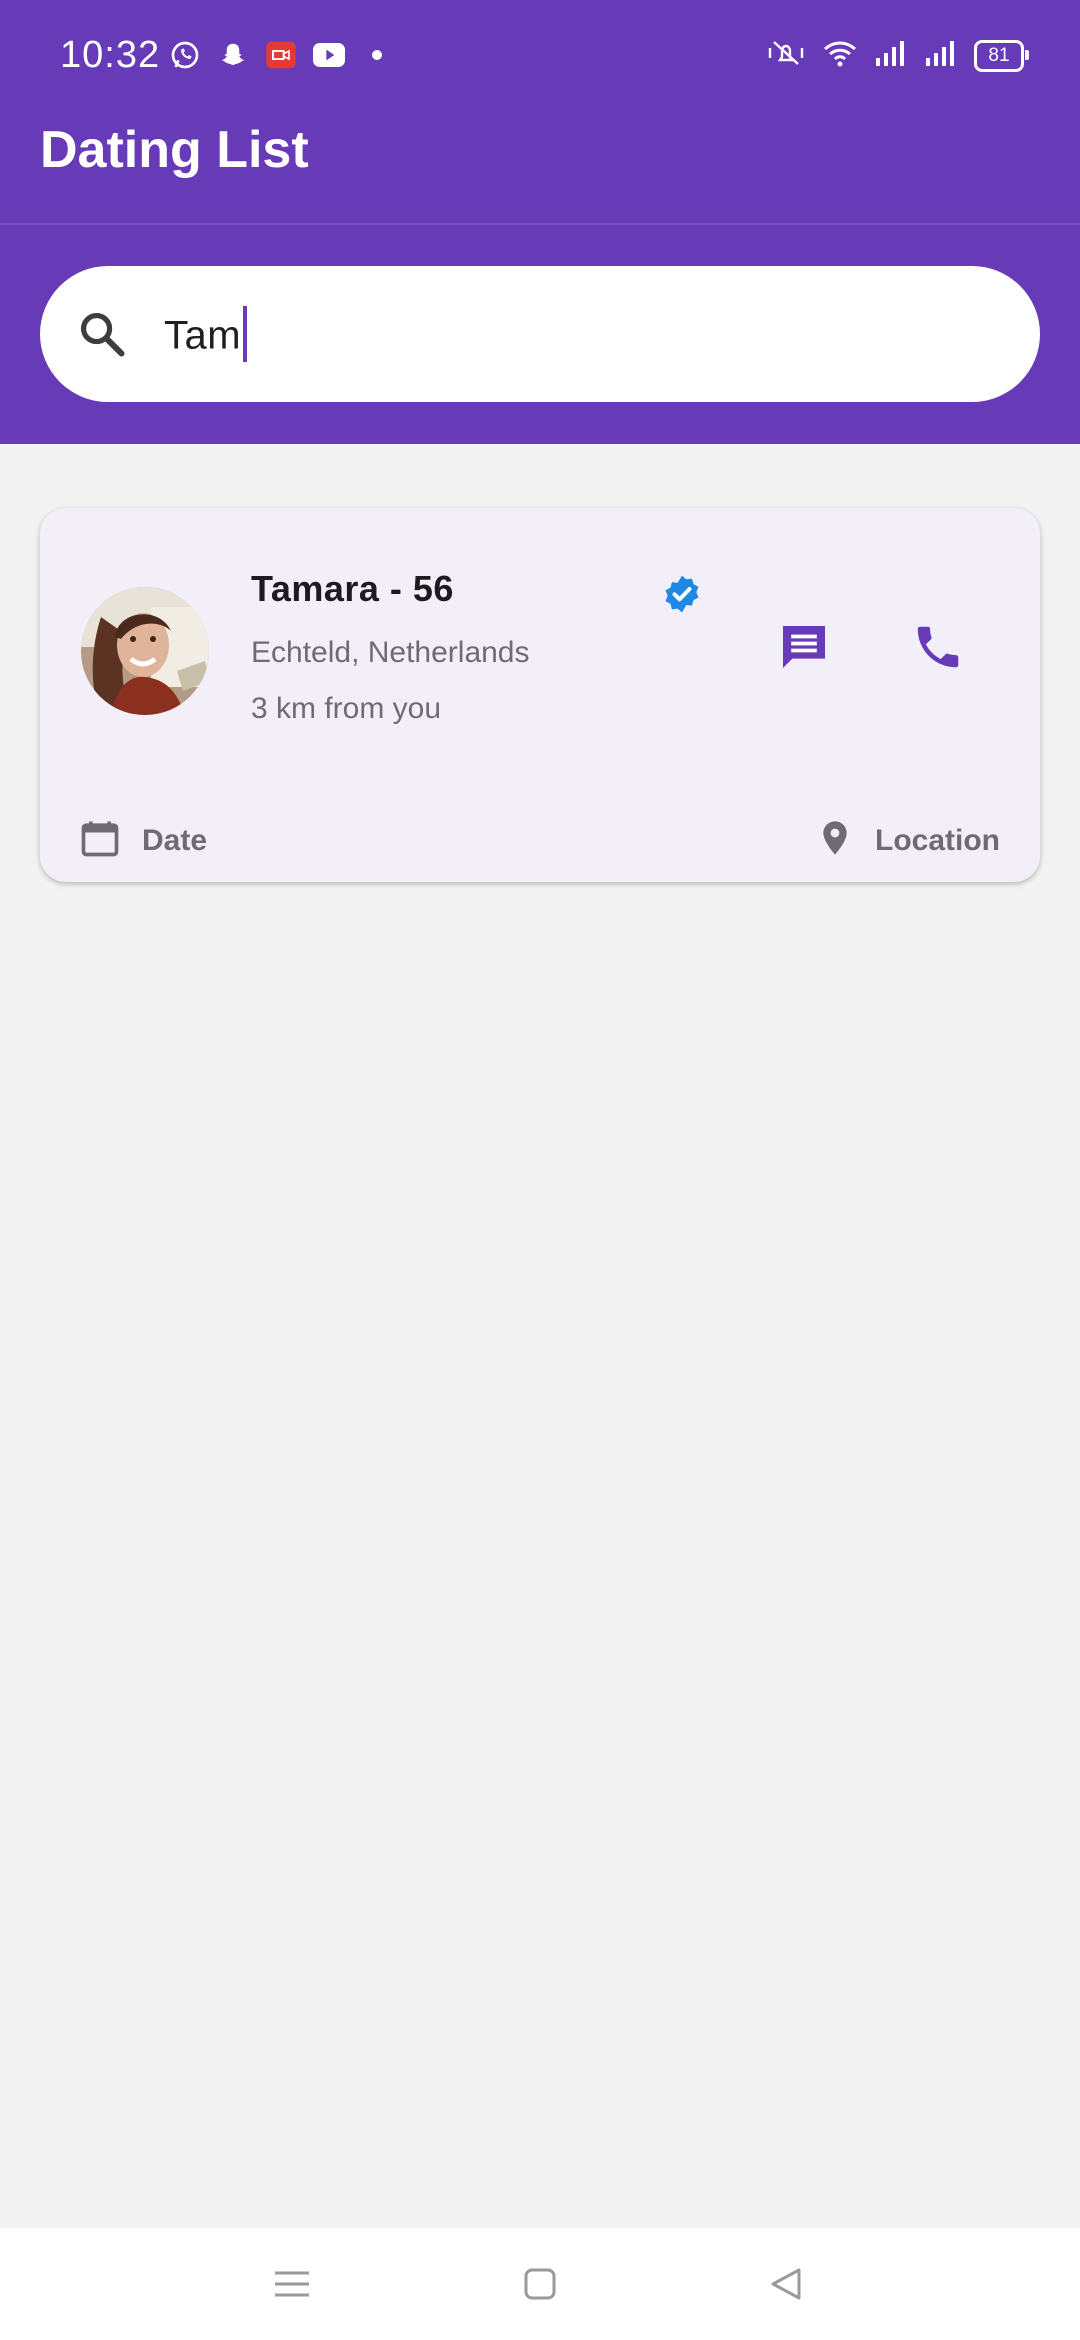  What do you see at coordinates (352, 588) in the screenshot?
I see `profile-name: Tamara - 56` at bounding box center [352, 588].